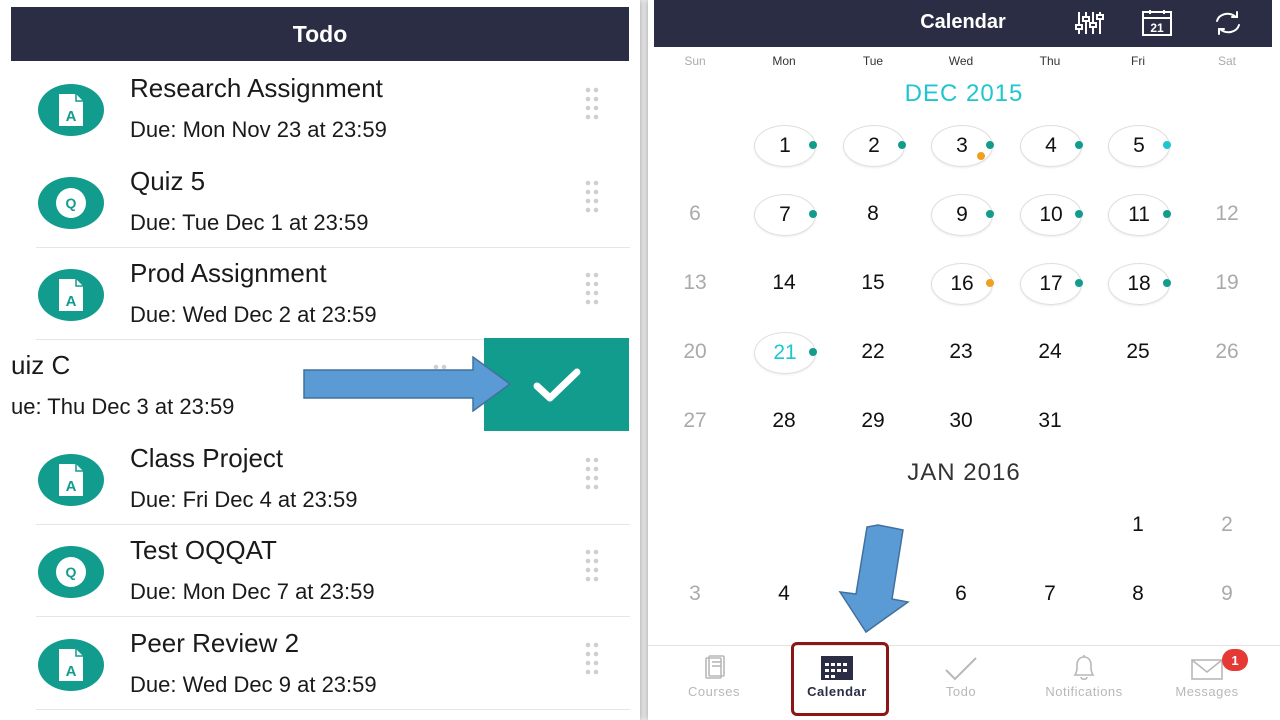 The width and height of the screenshot is (1280, 720). What do you see at coordinates (961, 61) in the screenshot?
I see `weekday-label: Wed` at bounding box center [961, 61].